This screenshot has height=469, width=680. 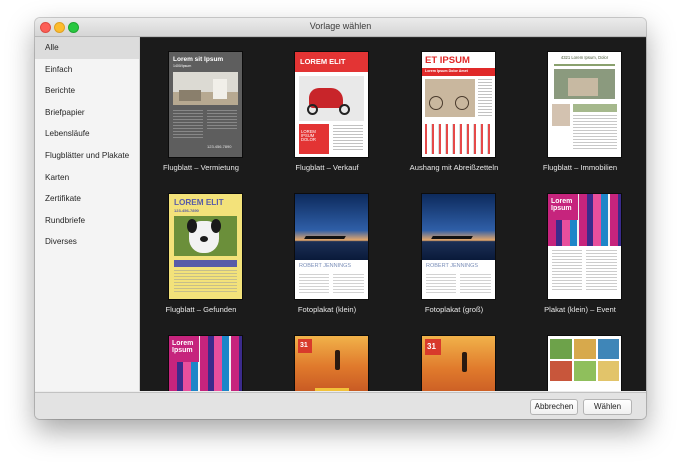 What do you see at coordinates (87, 113) in the screenshot?
I see `sidebar-item-briefpapier: Briefpapier` at bounding box center [87, 113].